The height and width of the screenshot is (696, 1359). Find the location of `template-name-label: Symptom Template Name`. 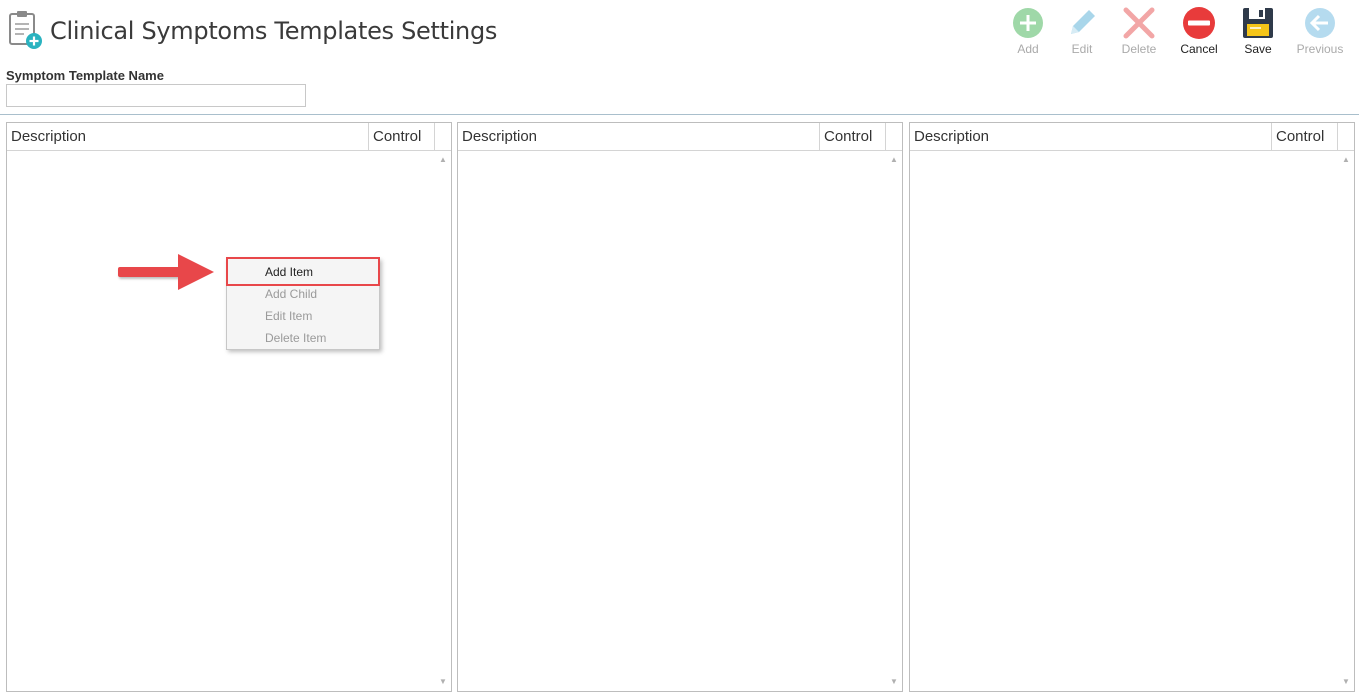

template-name-label: Symptom Template Name is located at coordinates (85, 75).